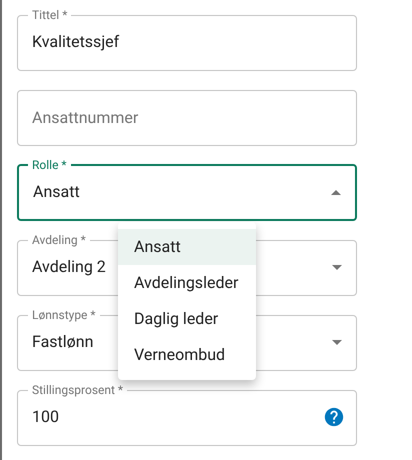  I want to click on field-value: Kvalitetssjef, so click(189, 42).